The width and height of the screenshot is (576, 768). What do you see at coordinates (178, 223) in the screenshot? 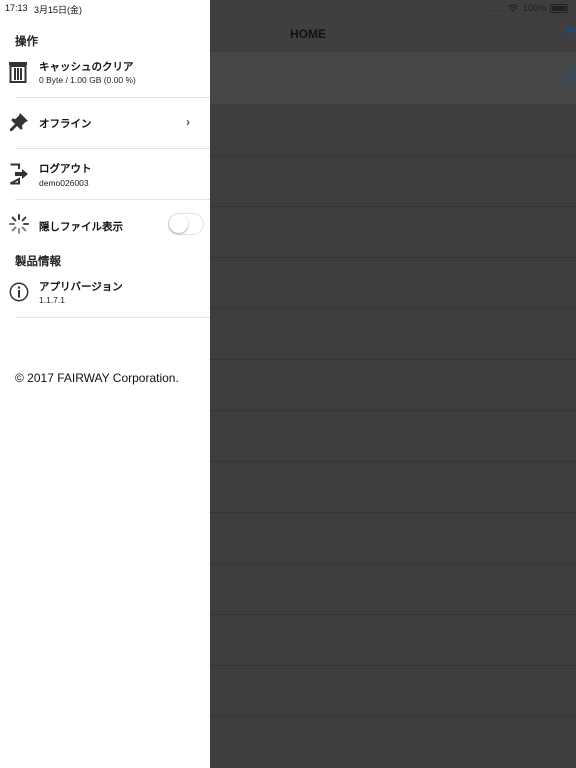
I see `toggle-knob` at bounding box center [178, 223].